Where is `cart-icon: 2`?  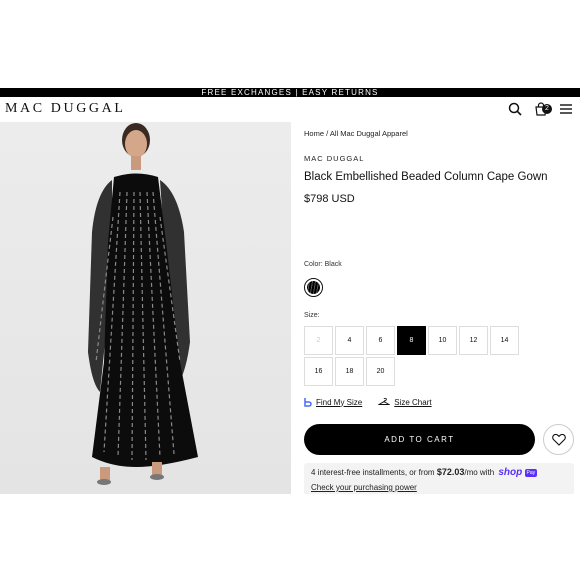
cart-icon: 2 is located at coordinates (542, 109).